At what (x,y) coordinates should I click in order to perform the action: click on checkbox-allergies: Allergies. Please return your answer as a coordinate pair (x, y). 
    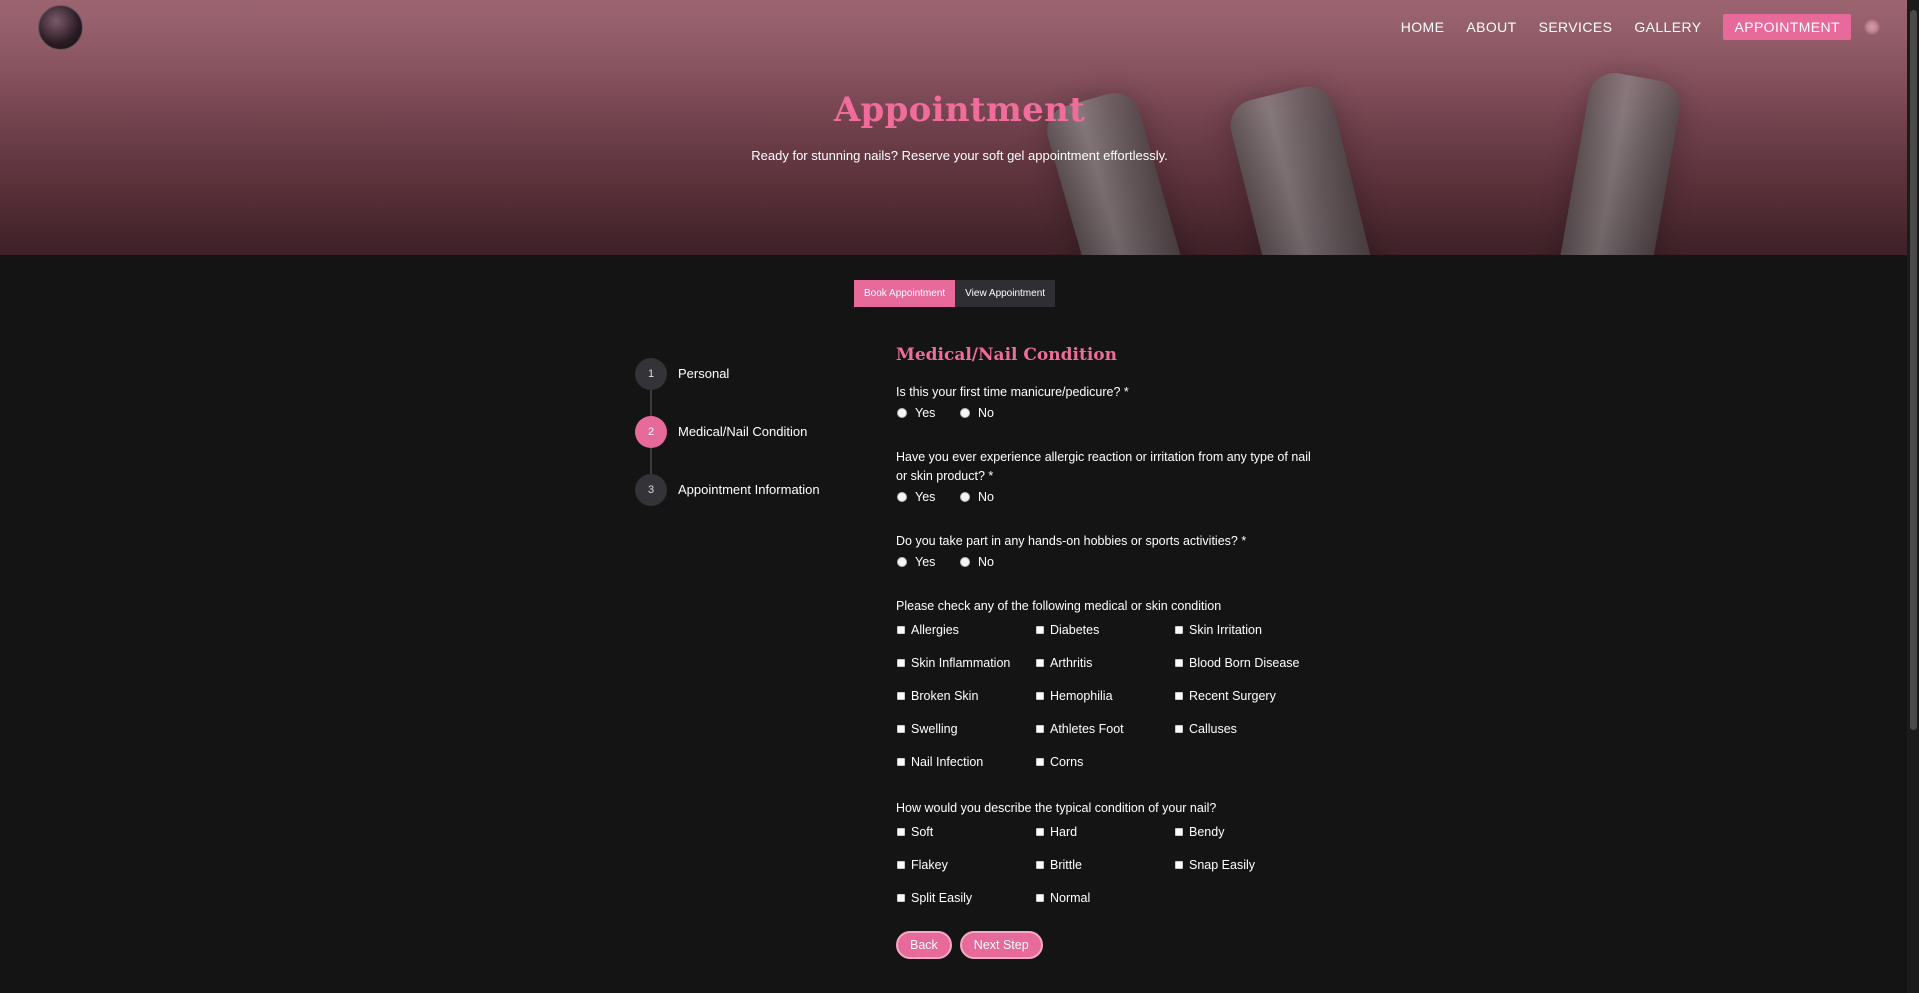
    Looking at the image, I should click on (965, 629).